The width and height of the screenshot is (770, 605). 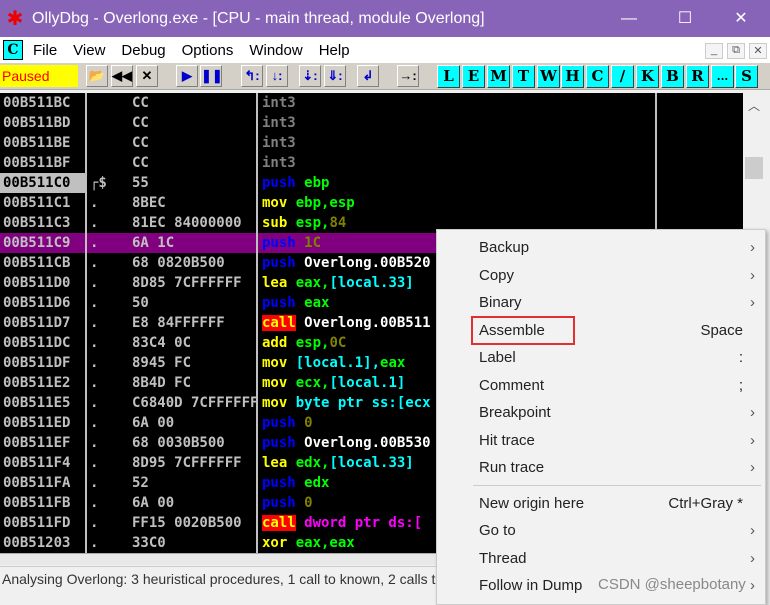 What do you see at coordinates (740, 357) in the screenshot?
I see `menu-item-shortcut: :` at bounding box center [740, 357].